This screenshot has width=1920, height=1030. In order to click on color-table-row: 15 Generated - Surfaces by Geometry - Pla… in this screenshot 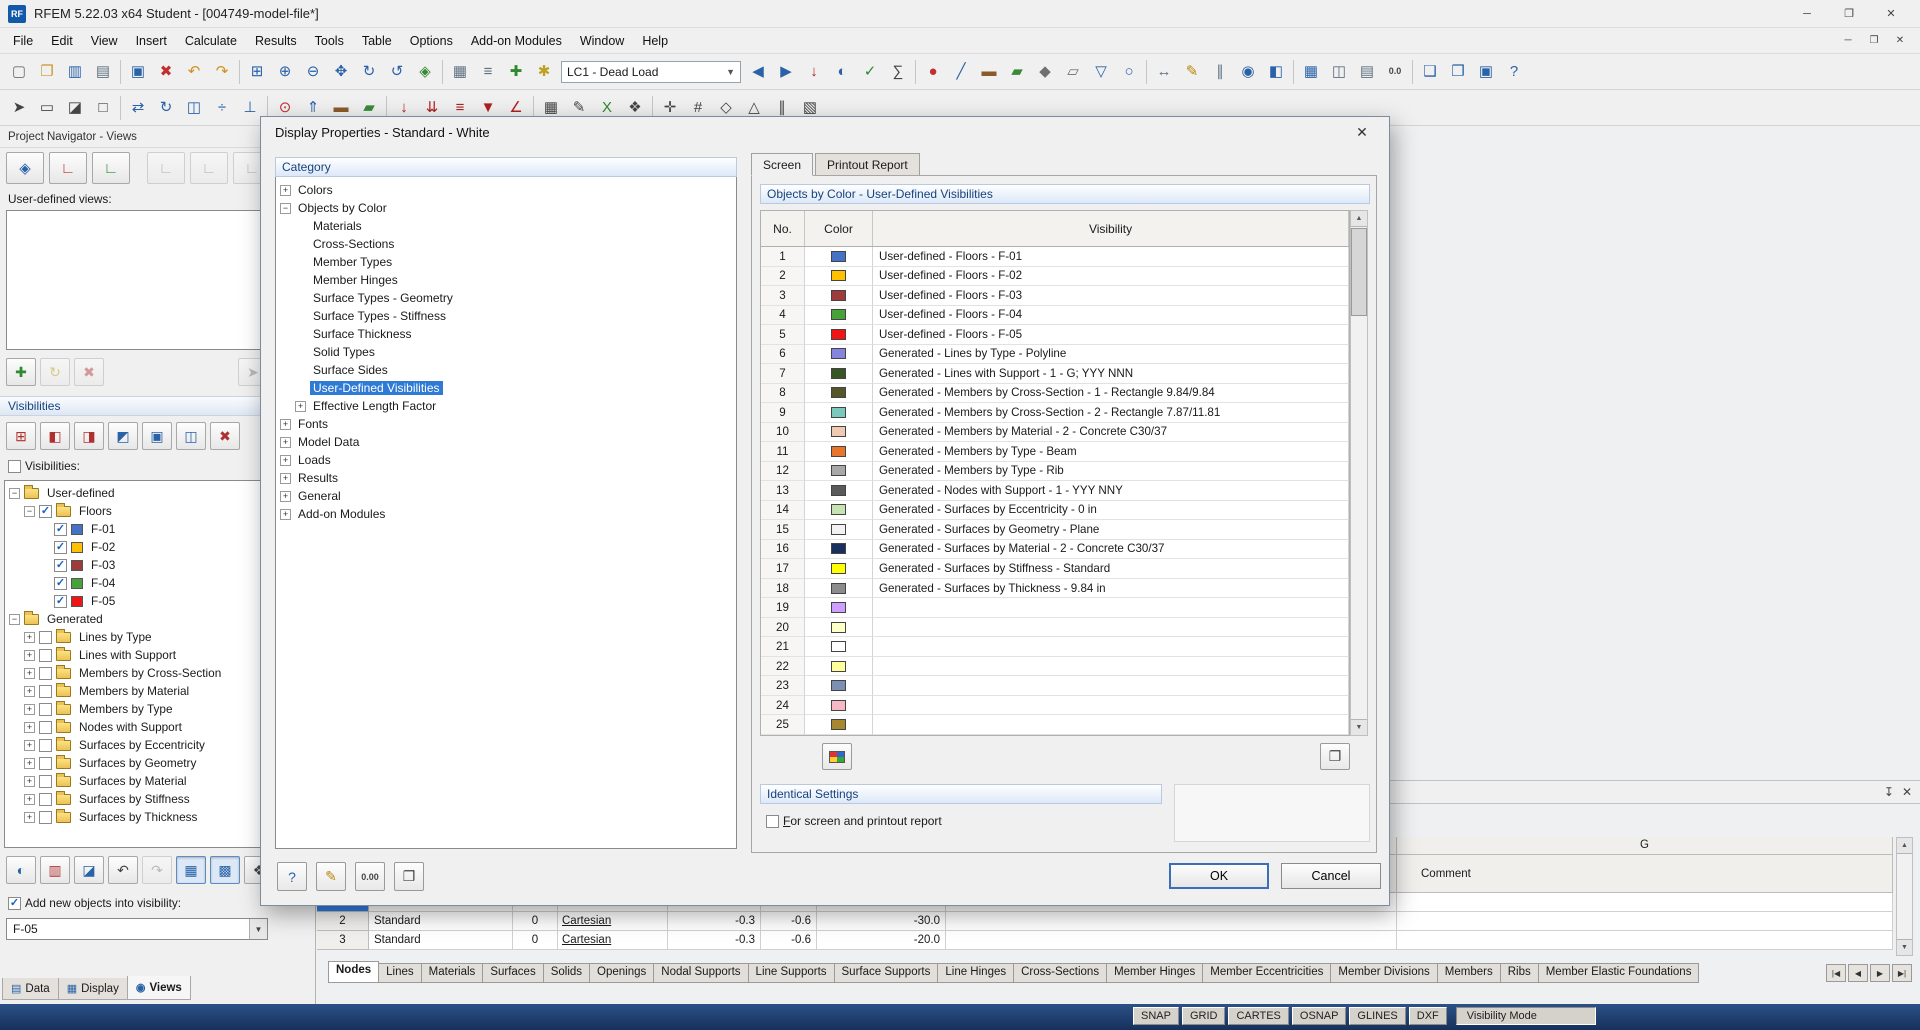, I will do `click(1055, 530)`.